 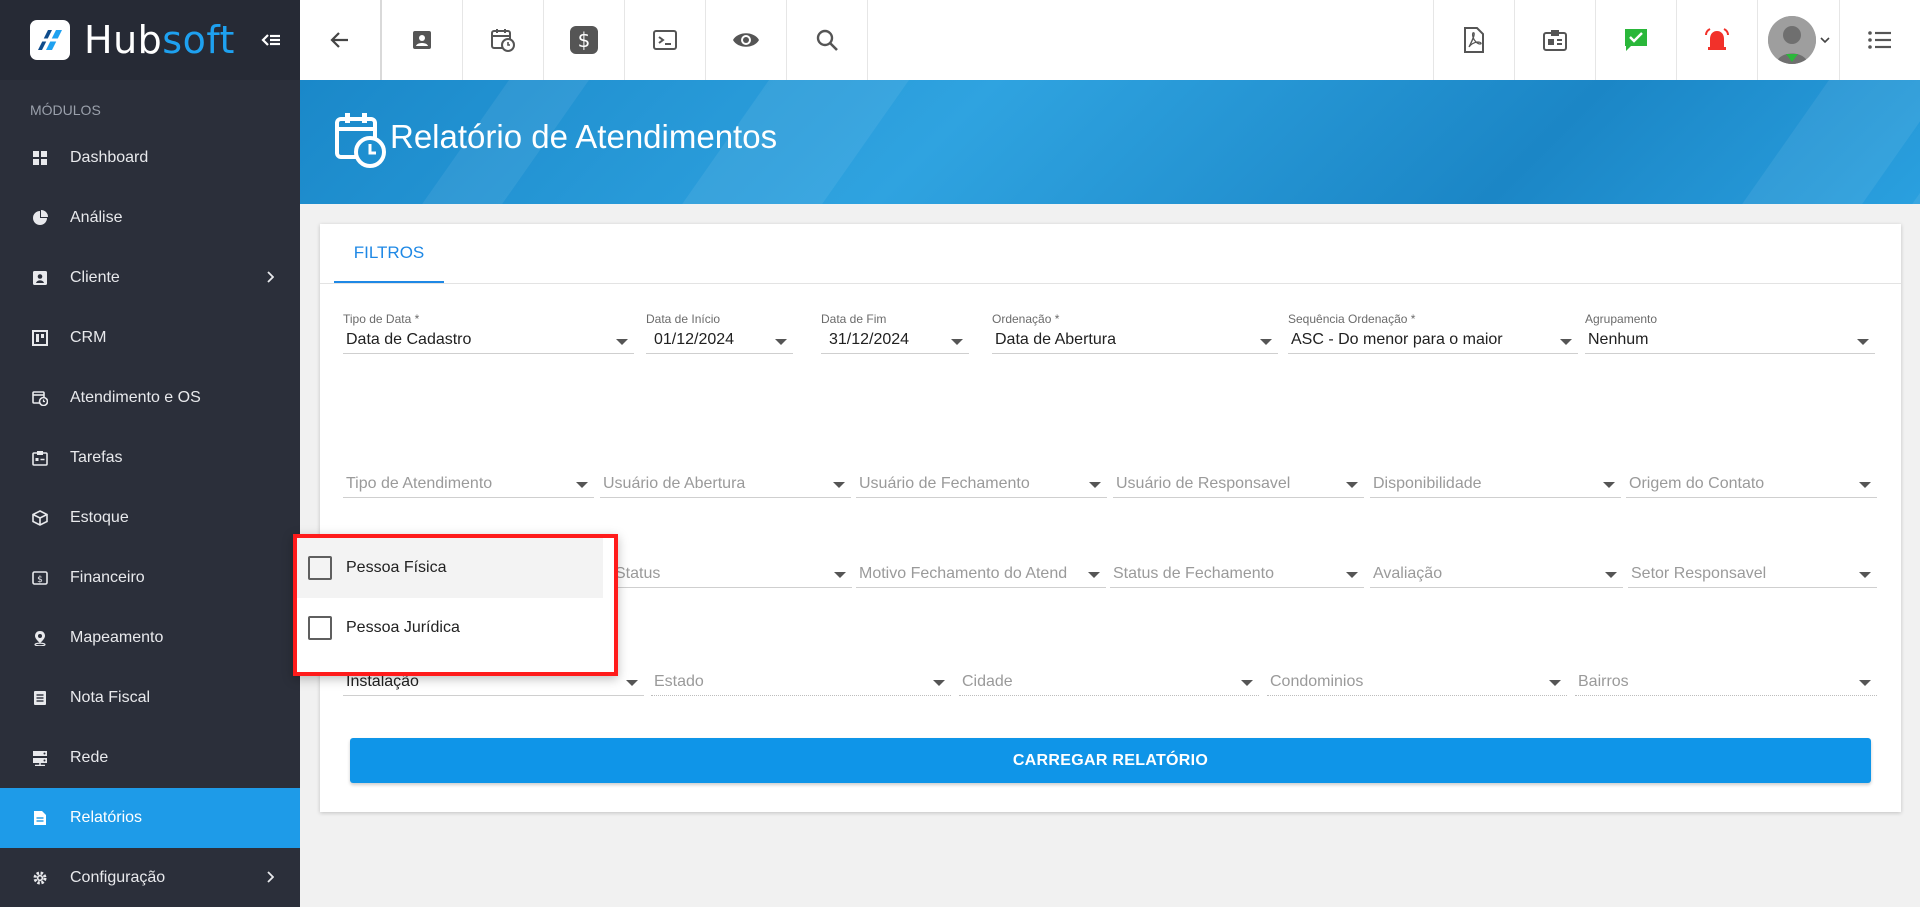 What do you see at coordinates (1496, 574) in the screenshot?
I see `avaliacao-select: Avaliação` at bounding box center [1496, 574].